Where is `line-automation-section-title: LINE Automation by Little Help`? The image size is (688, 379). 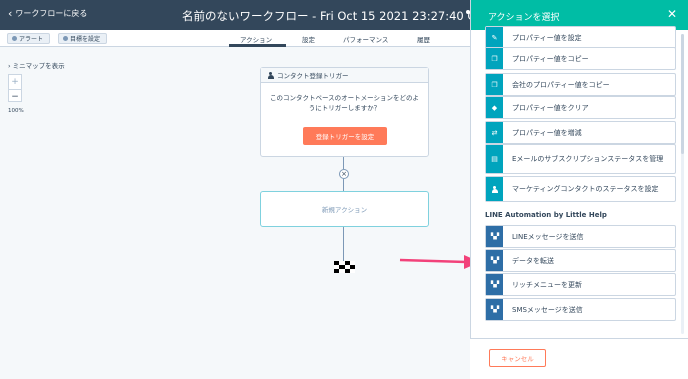 line-automation-section-title: LINE Automation by Little Help is located at coordinates (546, 215).